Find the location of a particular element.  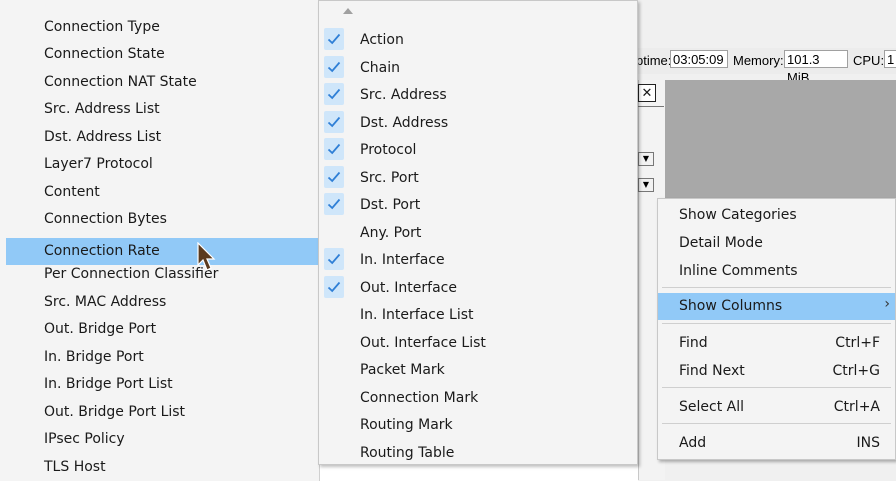

column-option-packet-mark: Packet Mark is located at coordinates (478, 369).